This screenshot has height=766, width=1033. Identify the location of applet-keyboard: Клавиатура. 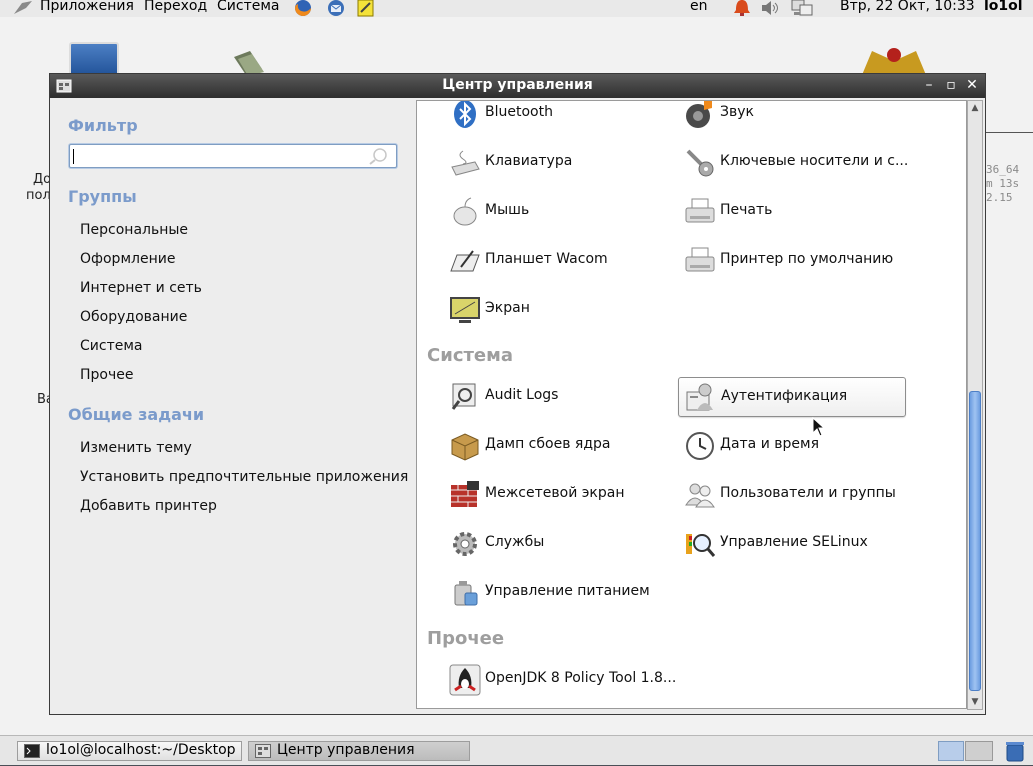
(557, 163).